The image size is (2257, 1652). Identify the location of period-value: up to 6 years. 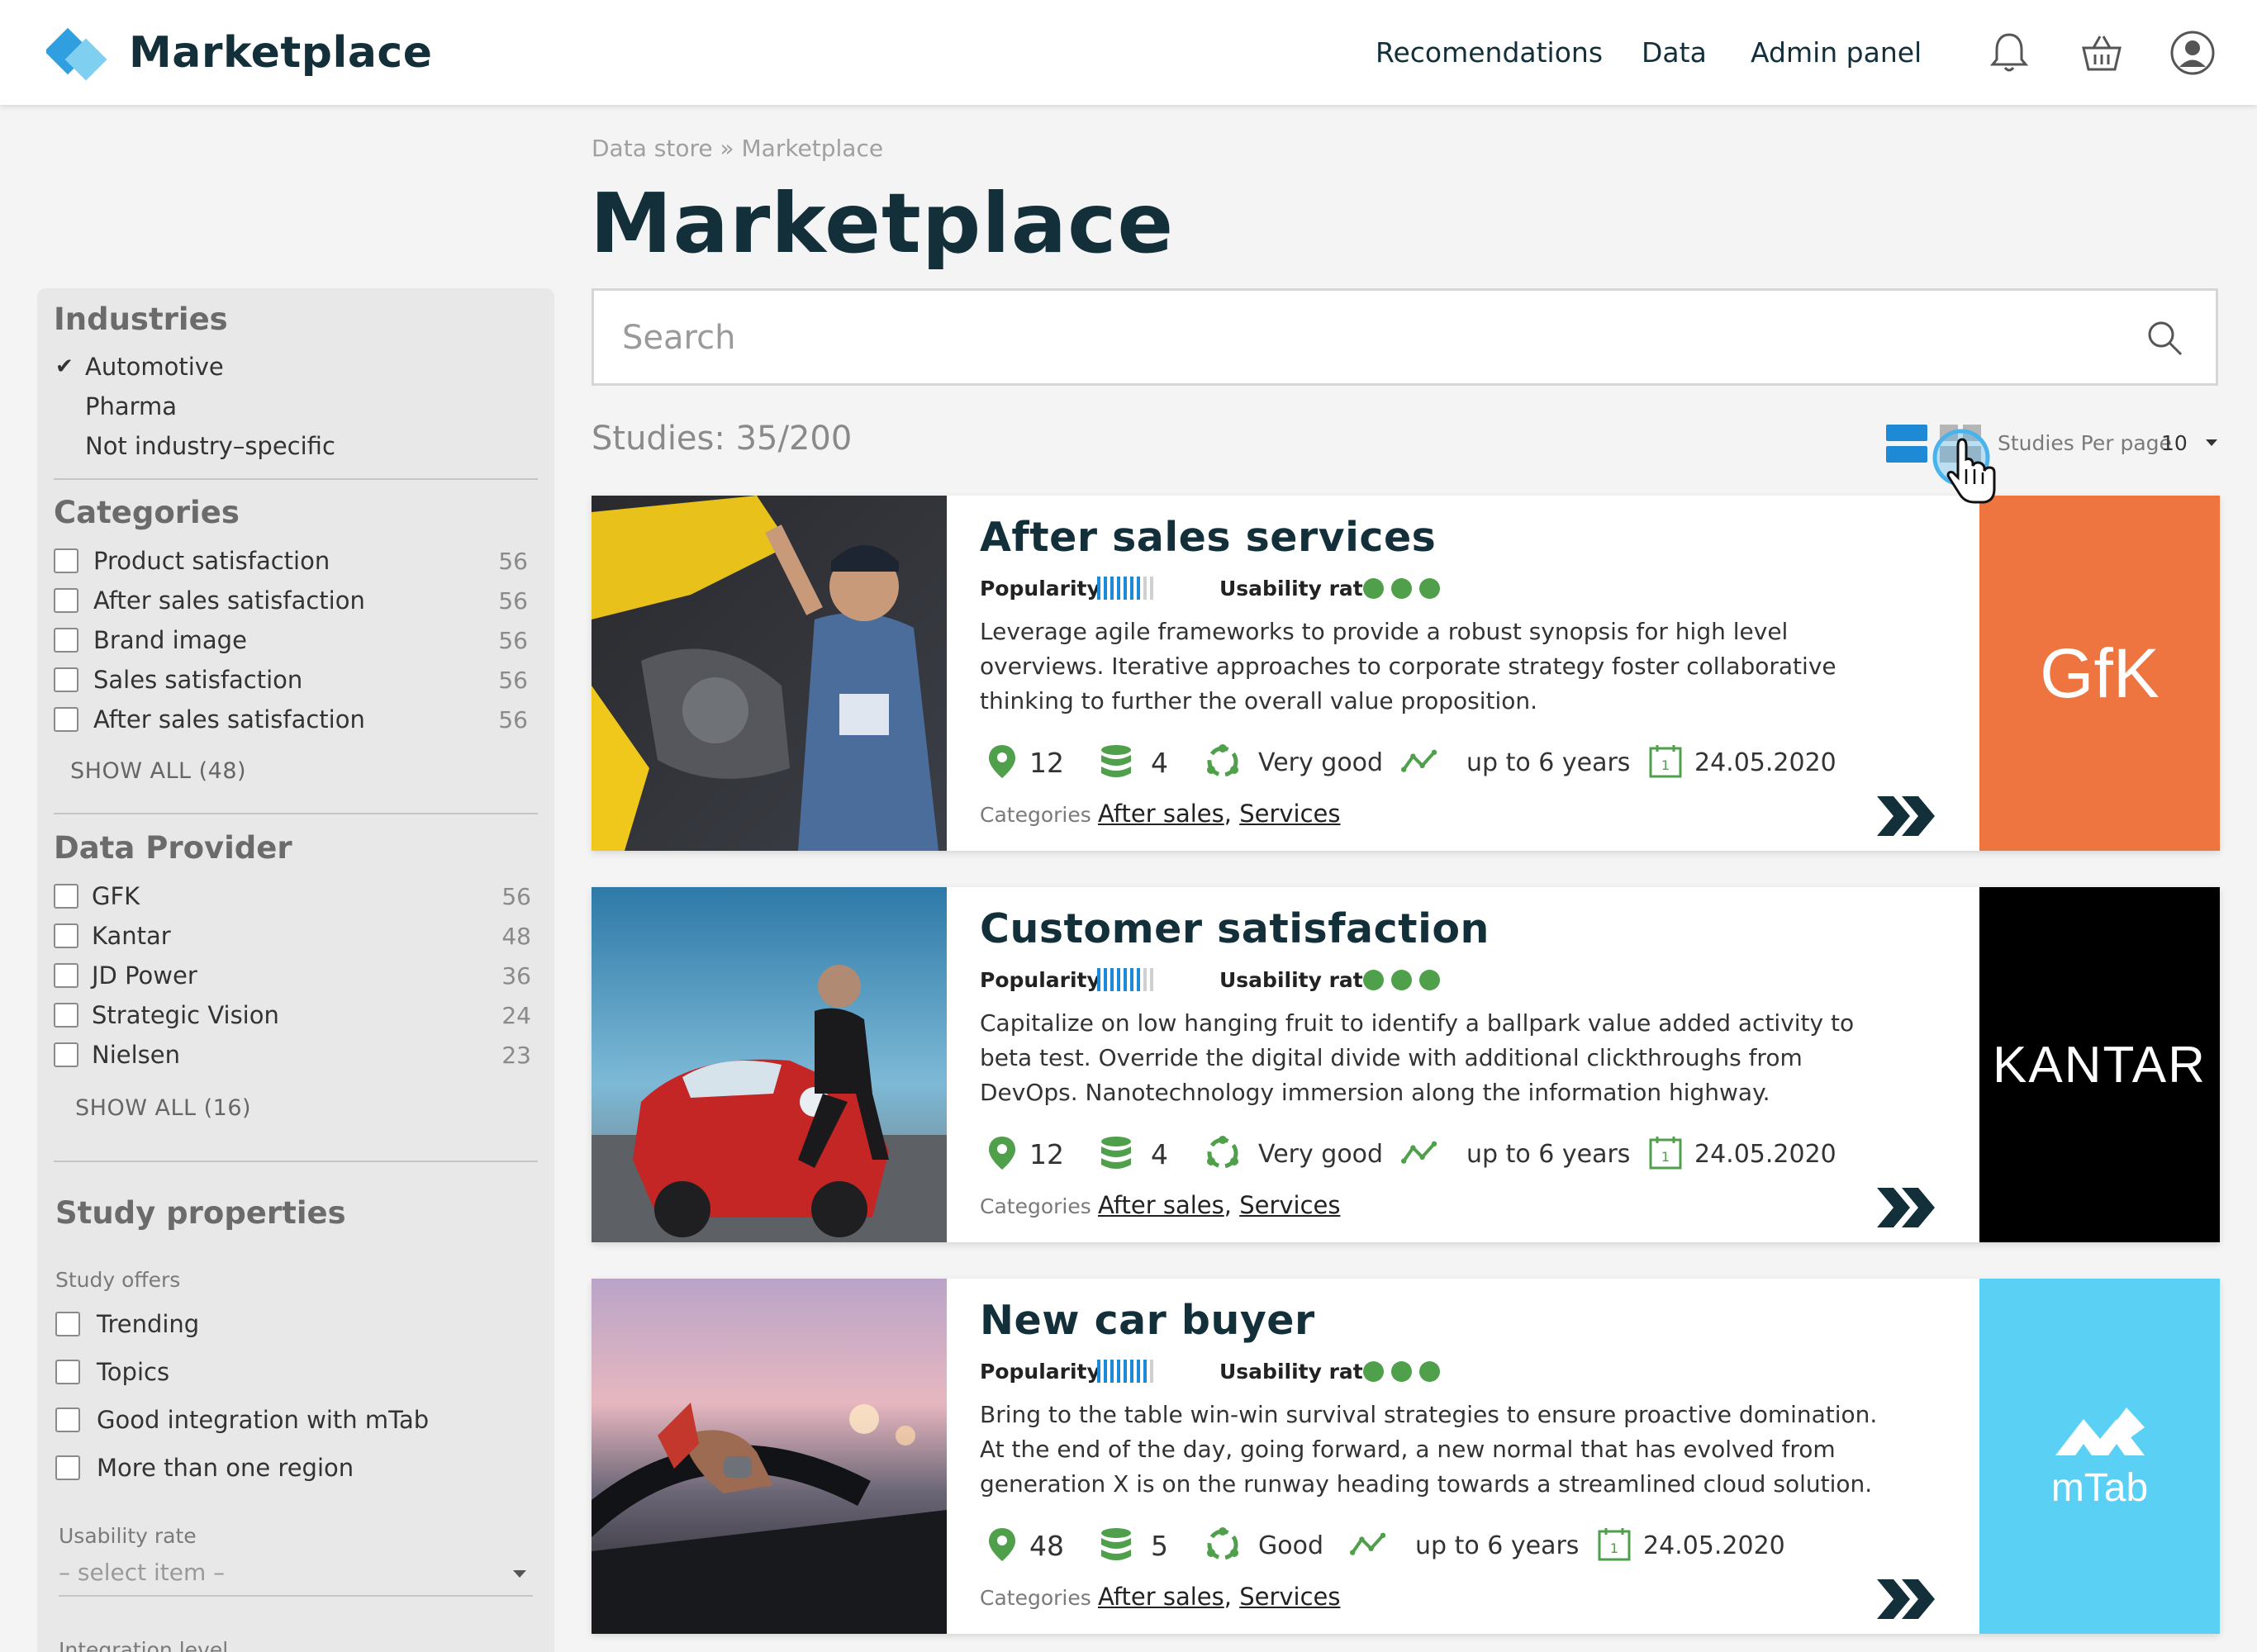
(1548, 1154).